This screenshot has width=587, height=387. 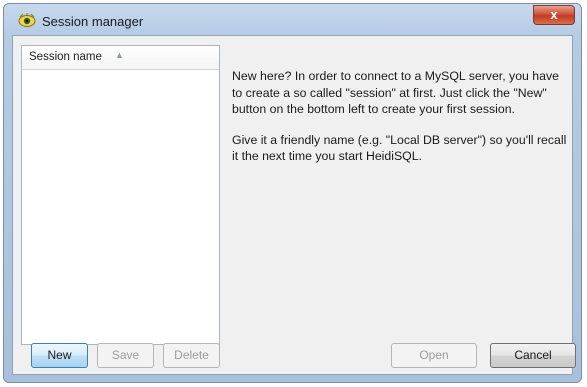 What do you see at coordinates (65, 57) in the screenshot?
I see `column-header-label: Session name` at bounding box center [65, 57].